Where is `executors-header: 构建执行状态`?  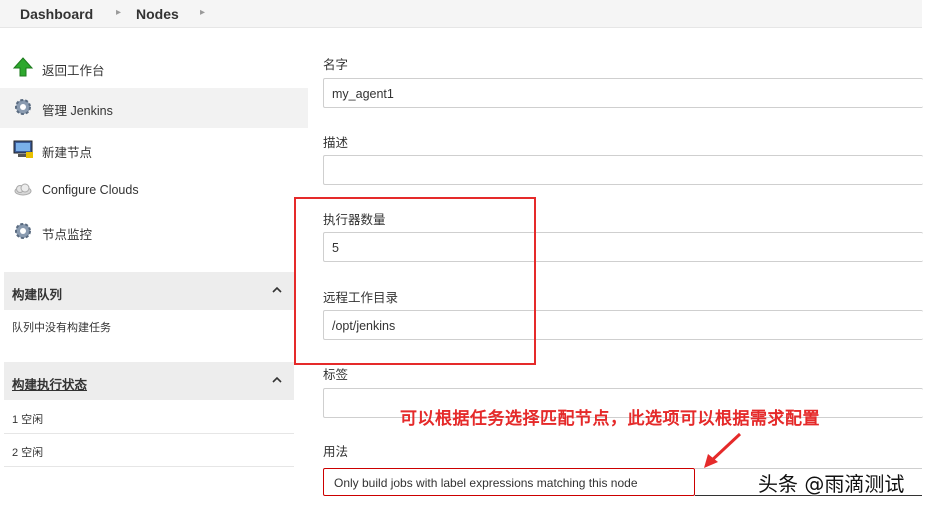 executors-header: 构建执行状态 is located at coordinates (149, 381).